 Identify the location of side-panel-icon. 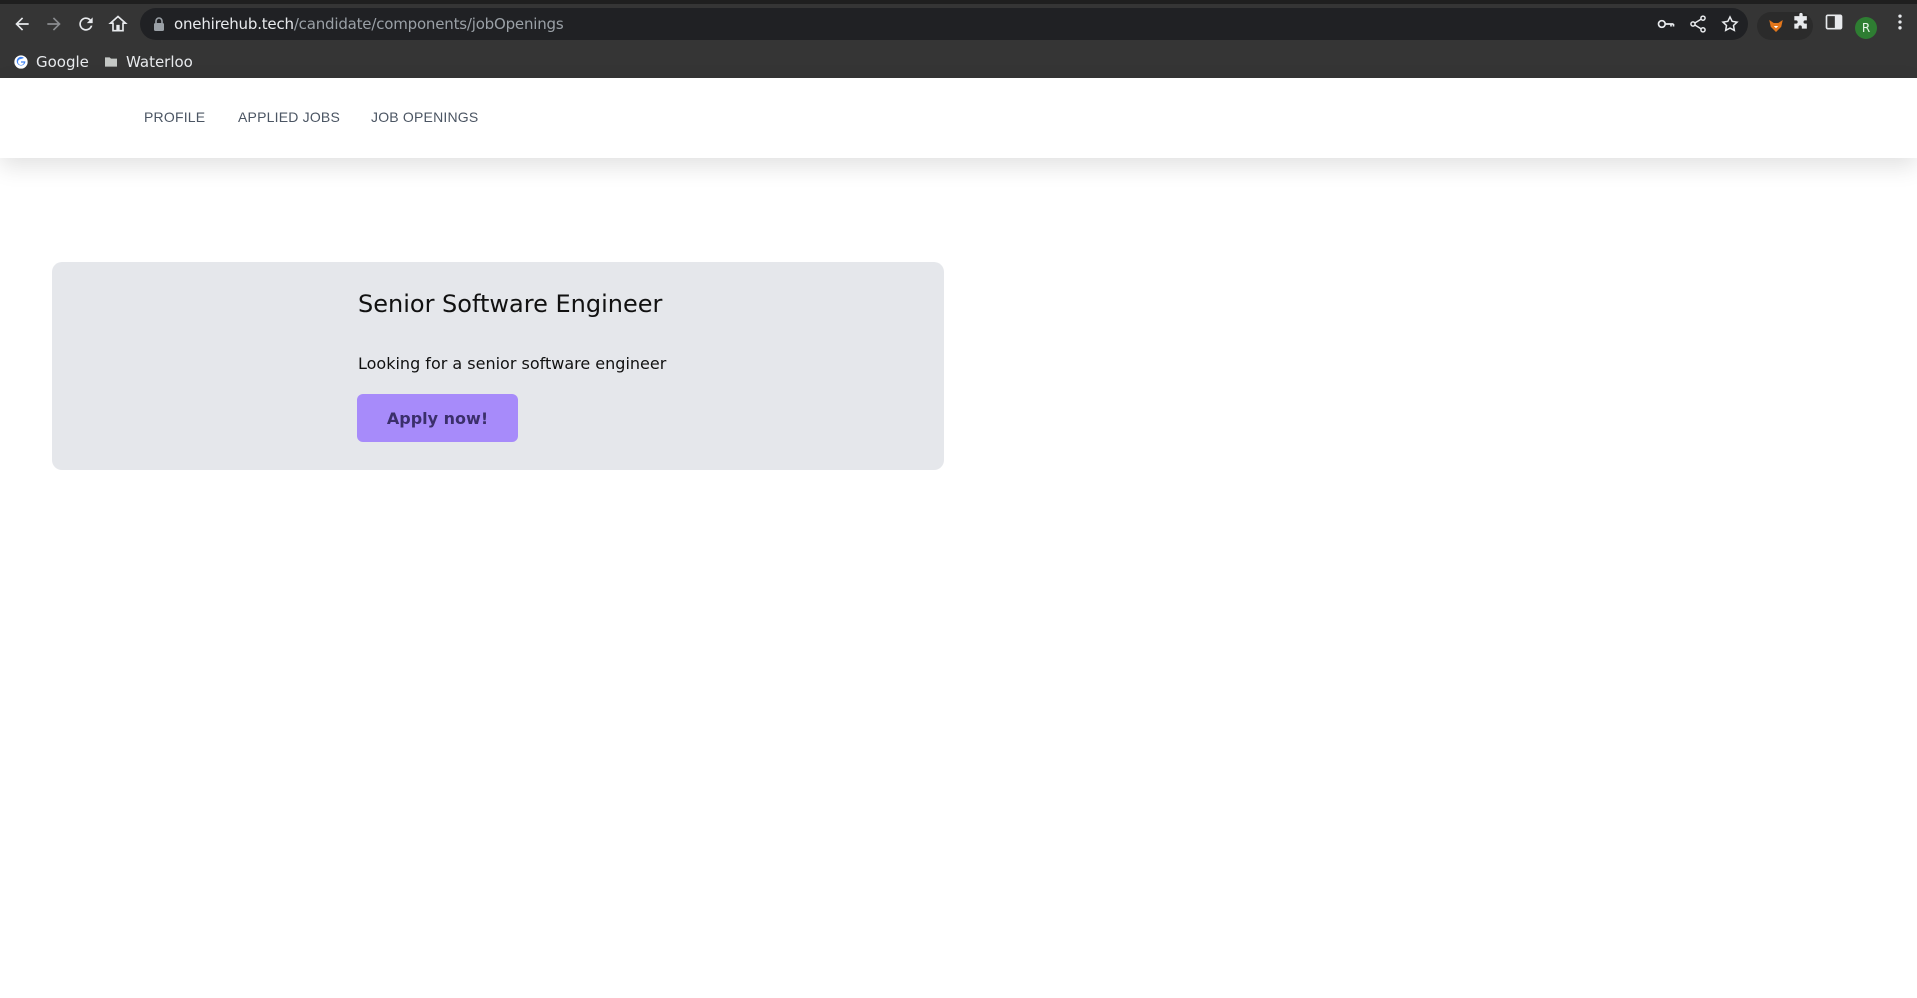
(1834, 22).